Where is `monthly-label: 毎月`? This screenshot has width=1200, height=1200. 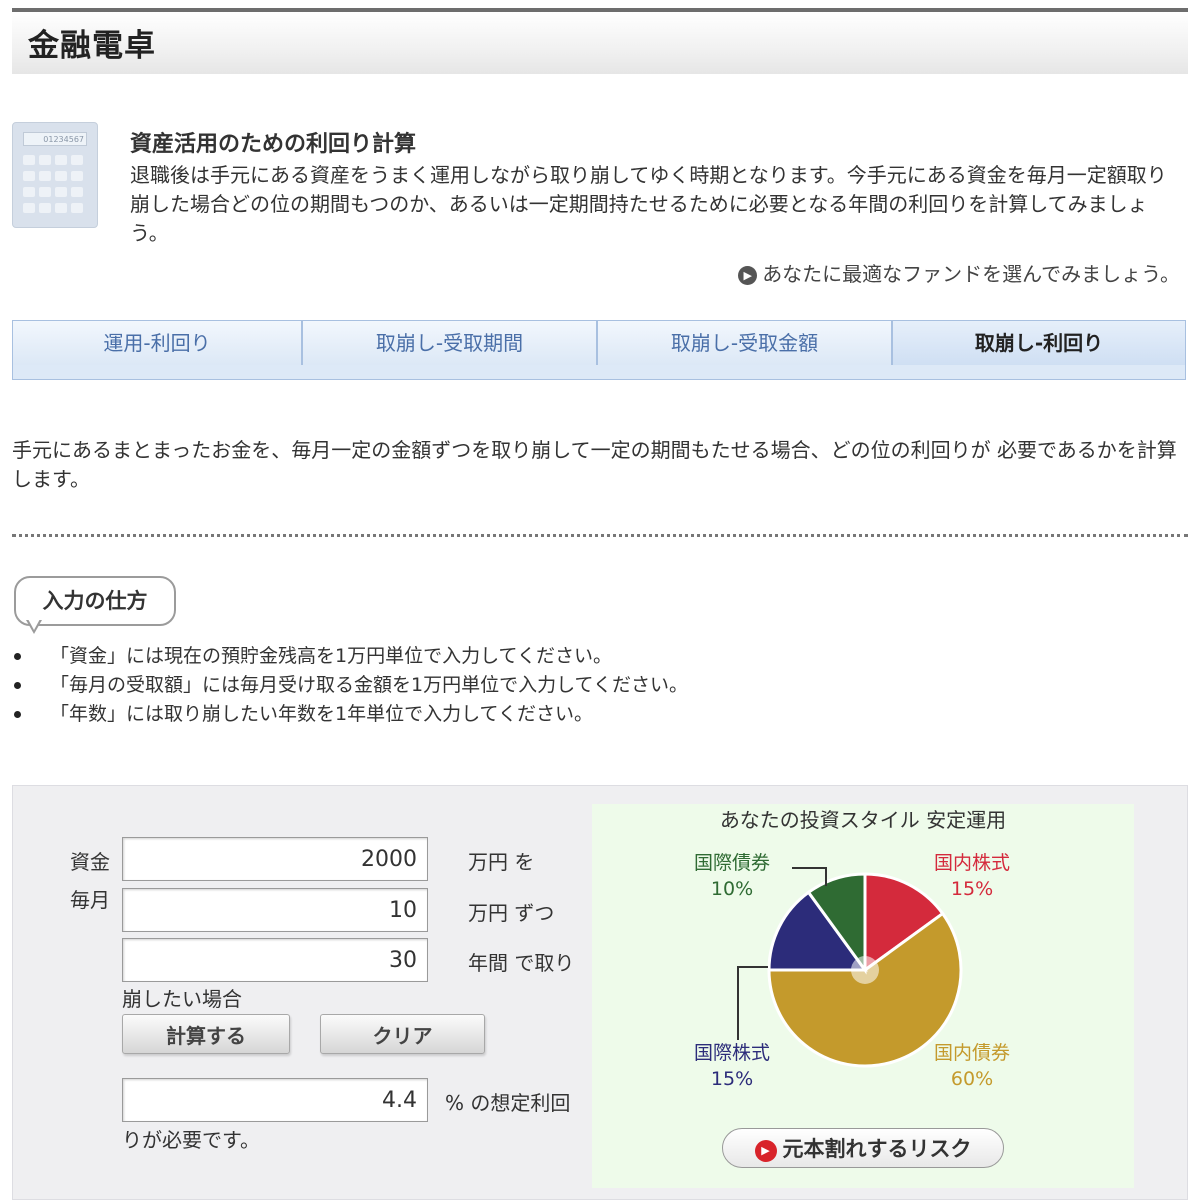 monthly-label: 毎月 is located at coordinates (90, 900).